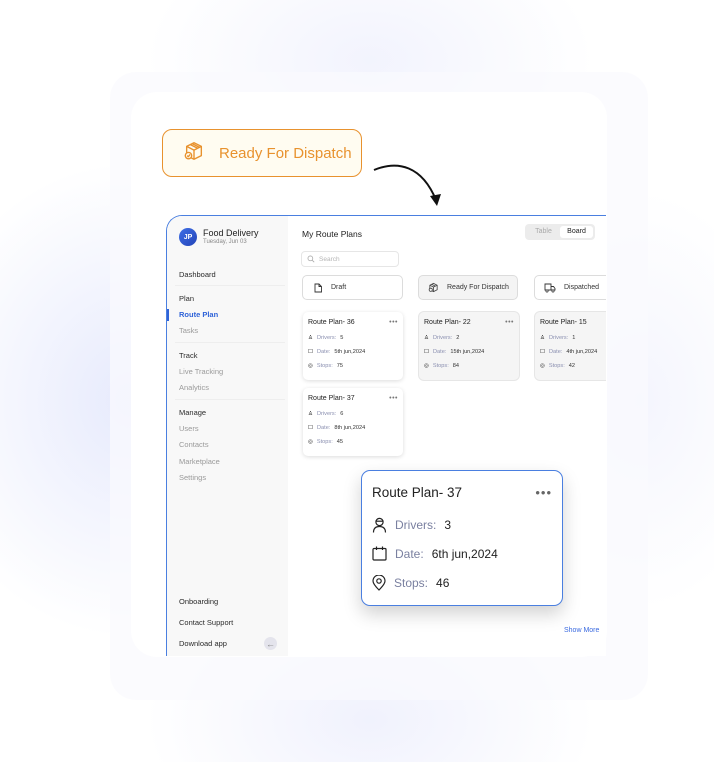  What do you see at coordinates (571, 366) in the screenshot?
I see `stops-value: 42` at bounding box center [571, 366].